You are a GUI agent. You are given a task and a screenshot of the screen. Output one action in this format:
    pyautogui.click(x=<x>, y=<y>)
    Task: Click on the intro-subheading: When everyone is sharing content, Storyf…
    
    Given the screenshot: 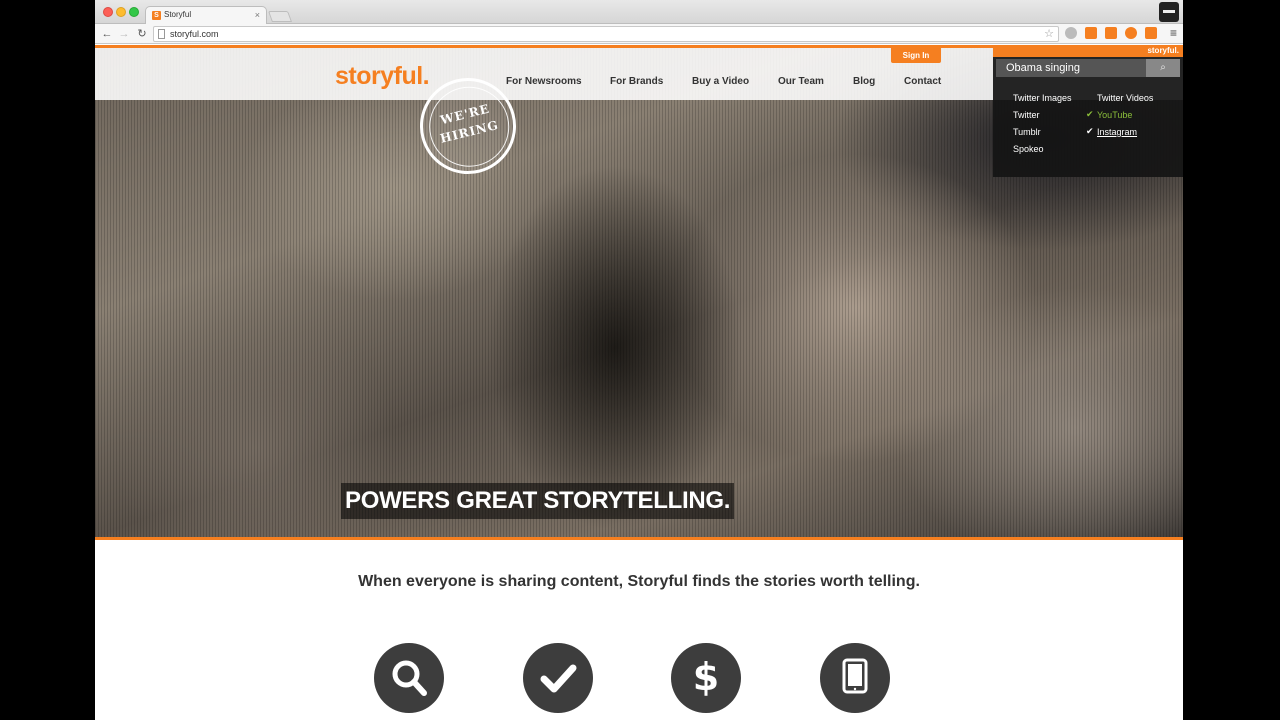 What is the action you would take?
    pyautogui.click(x=639, y=581)
    